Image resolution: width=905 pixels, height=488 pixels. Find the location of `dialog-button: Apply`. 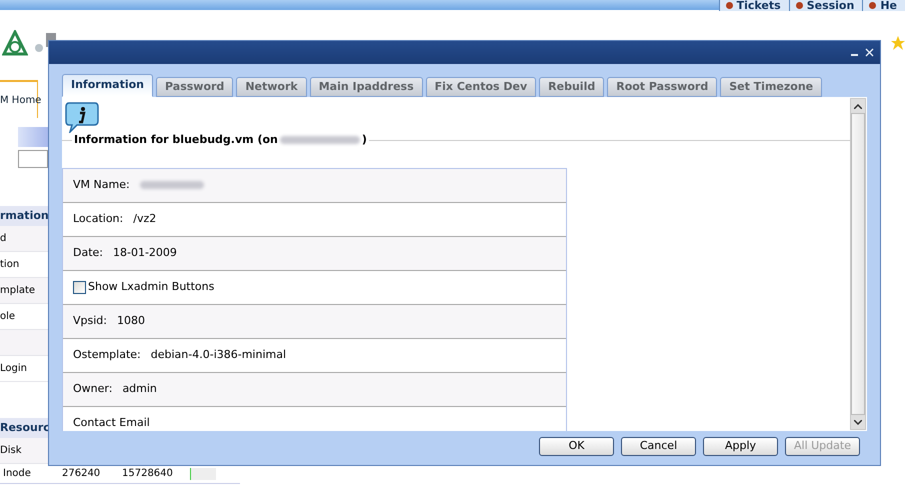

dialog-button: Apply is located at coordinates (740, 446).